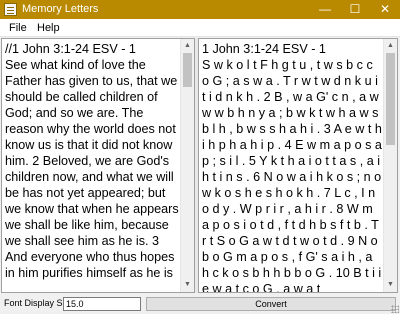 This screenshot has height=314, width=400. Describe the element at coordinates (18, 28) in the screenshot. I see `menu-file: File` at that location.